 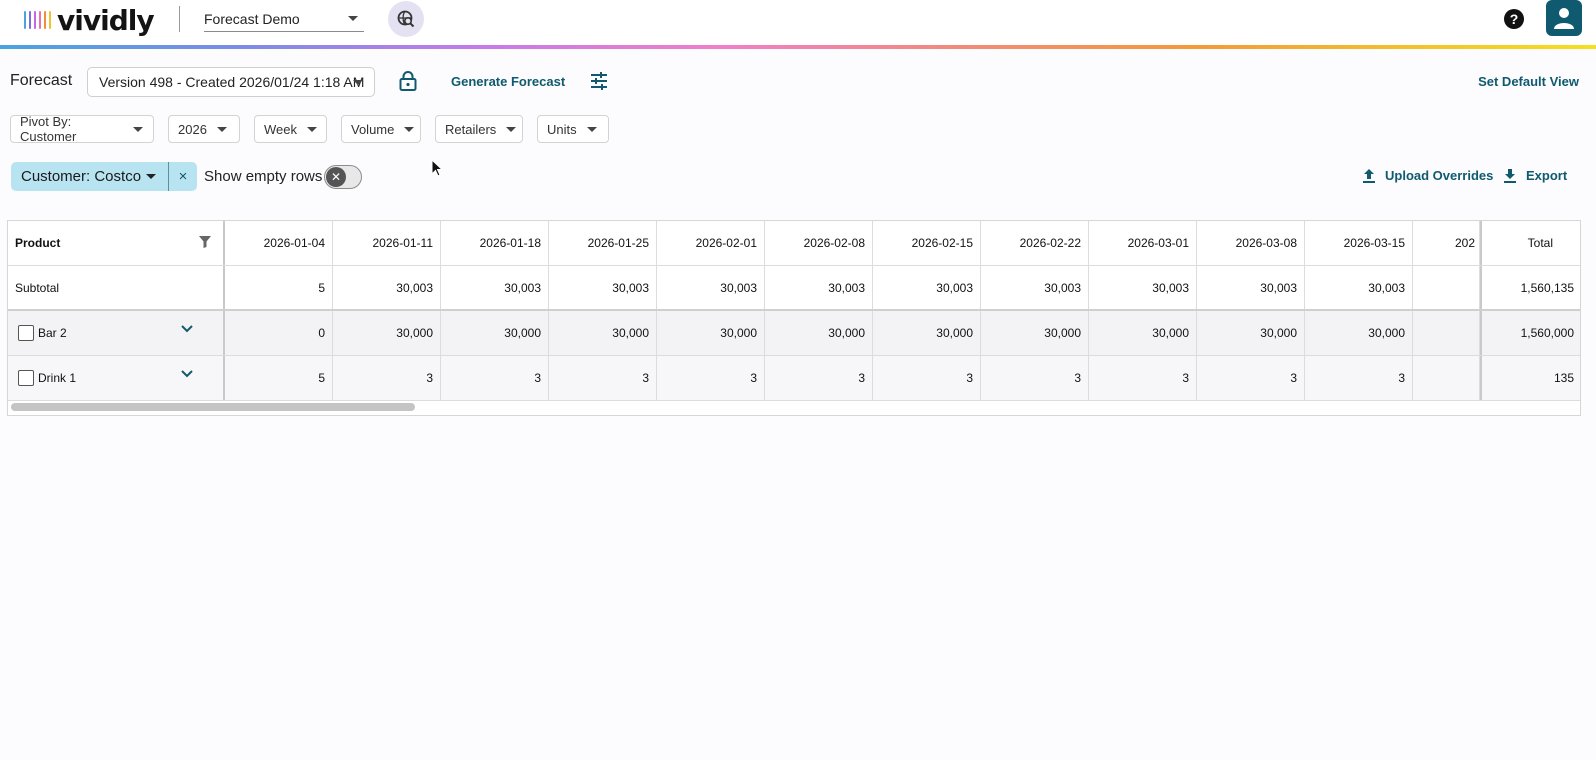 What do you see at coordinates (231, 82) in the screenshot?
I see `version-select: Version 498 - Created 2026/01/24 1:18 AM` at bounding box center [231, 82].